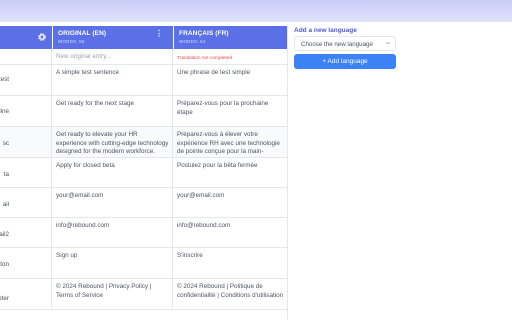 This screenshot has height=320, width=512. What do you see at coordinates (230, 37) in the screenshot?
I see `french-column-header: FRANÇAIS (FR) WORDS: 54` at bounding box center [230, 37].